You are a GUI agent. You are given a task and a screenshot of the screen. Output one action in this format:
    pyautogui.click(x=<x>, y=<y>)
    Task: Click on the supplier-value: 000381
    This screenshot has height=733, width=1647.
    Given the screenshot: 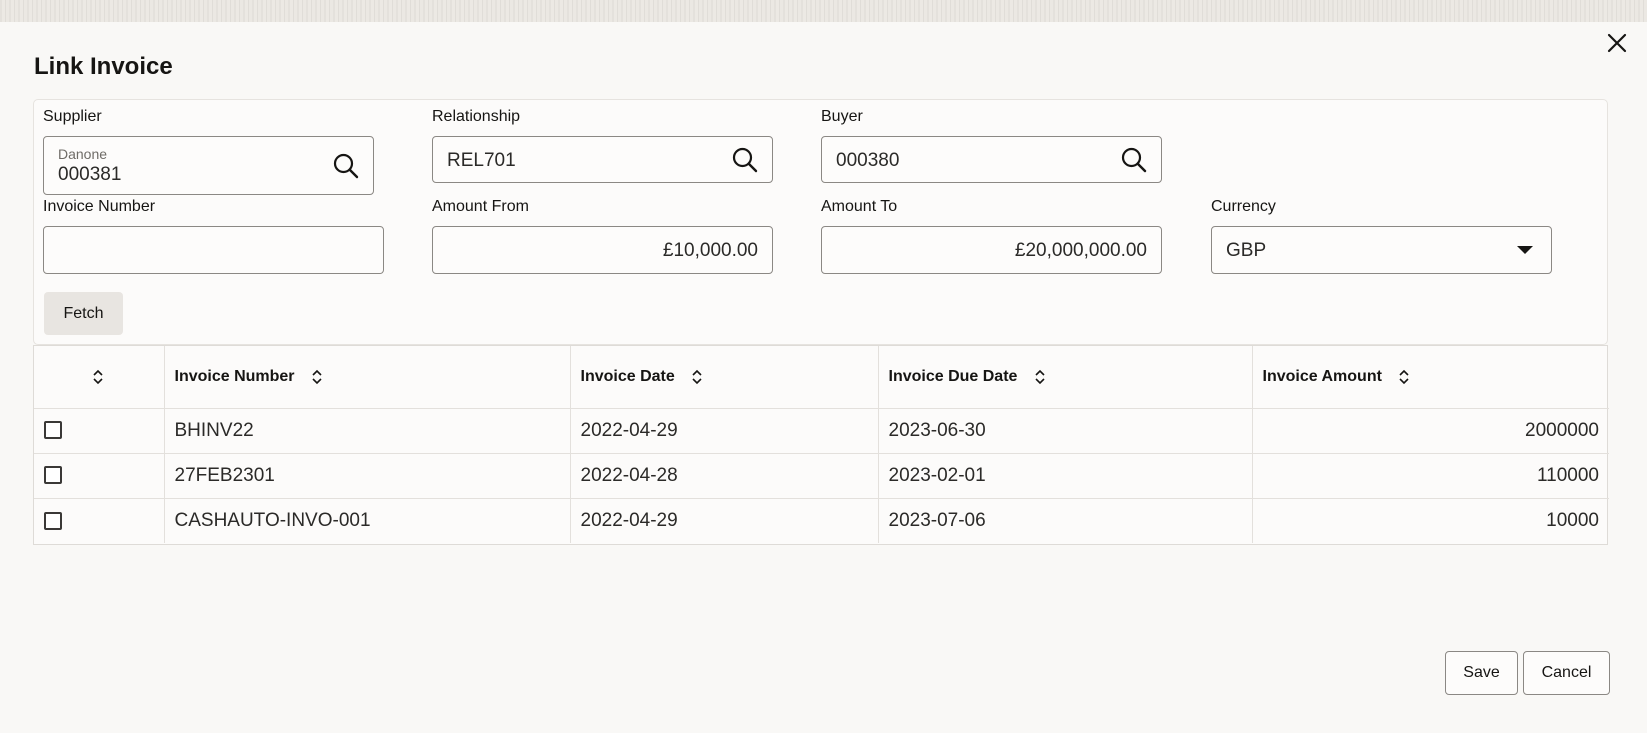 What is the action you would take?
    pyautogui.click(x=90, y=174)
    